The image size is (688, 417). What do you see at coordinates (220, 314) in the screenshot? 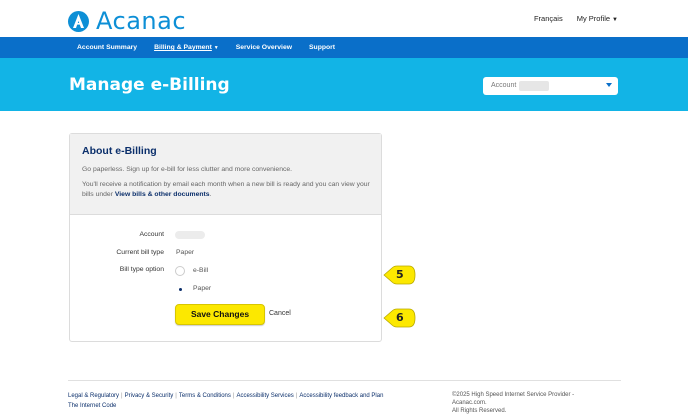
I see `save-changes-button: Save Changes` at bounding box center [220, 314].